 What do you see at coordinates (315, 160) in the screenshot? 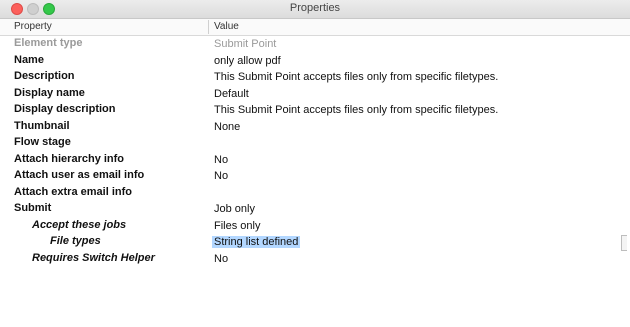
I see `table-row: Attach hierarchy info No` at bounding box center [315, 160].